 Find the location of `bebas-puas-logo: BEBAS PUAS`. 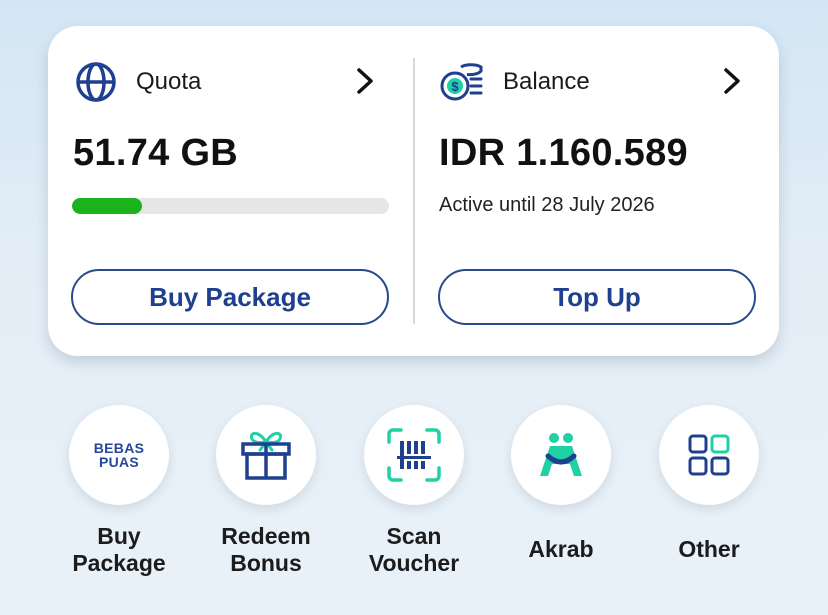

bebas-puas-logo: BEBAS PUAS is located at coordinates (119, 455).